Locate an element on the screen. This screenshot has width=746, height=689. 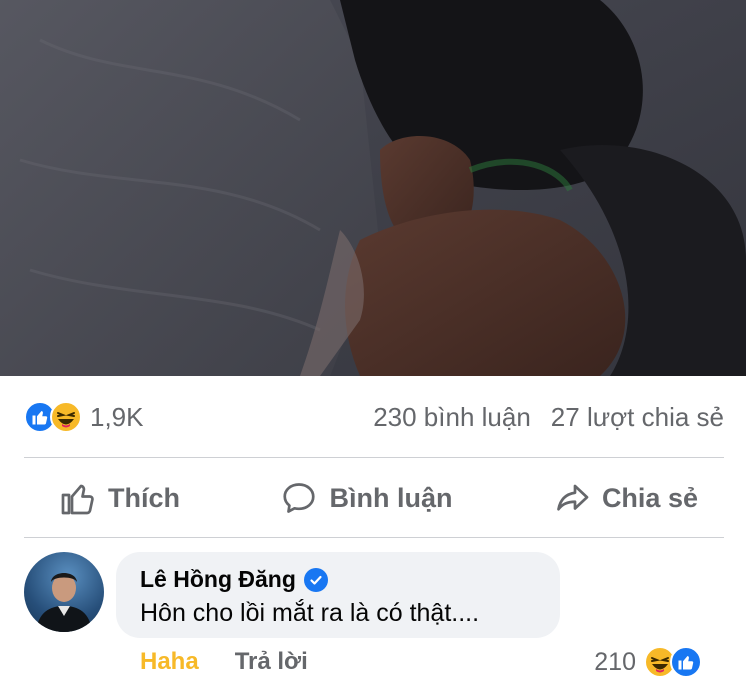
haha-icon is located at coordinates (66, 417).